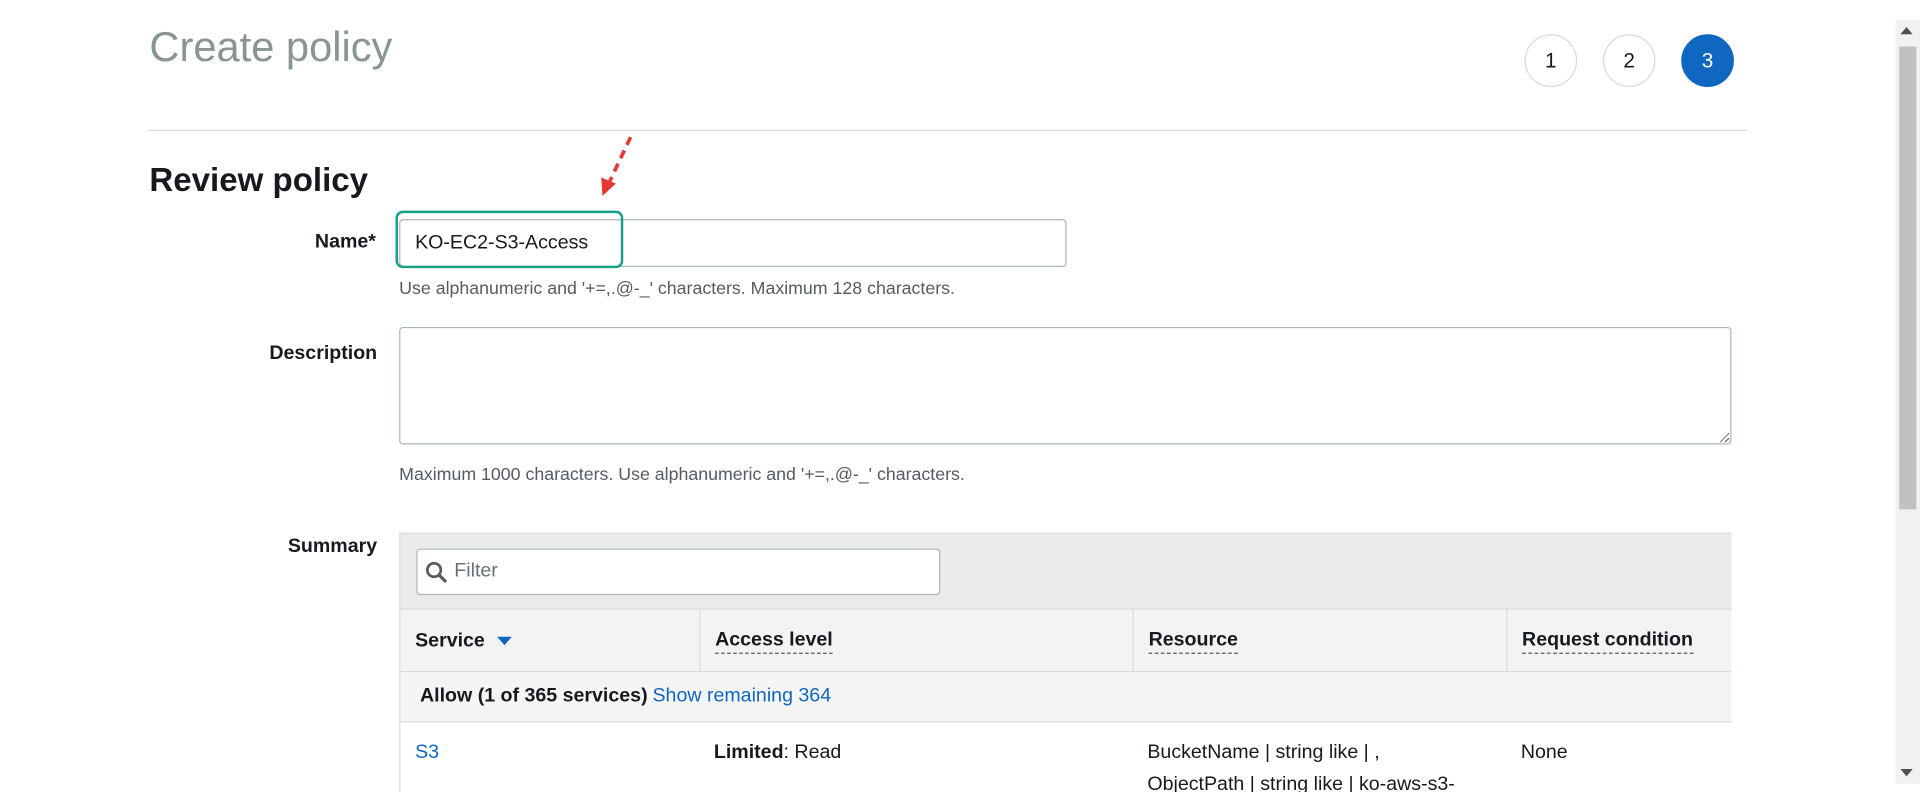  I want to click on column-header-request-condition: Request condition, so click(1619, 641).